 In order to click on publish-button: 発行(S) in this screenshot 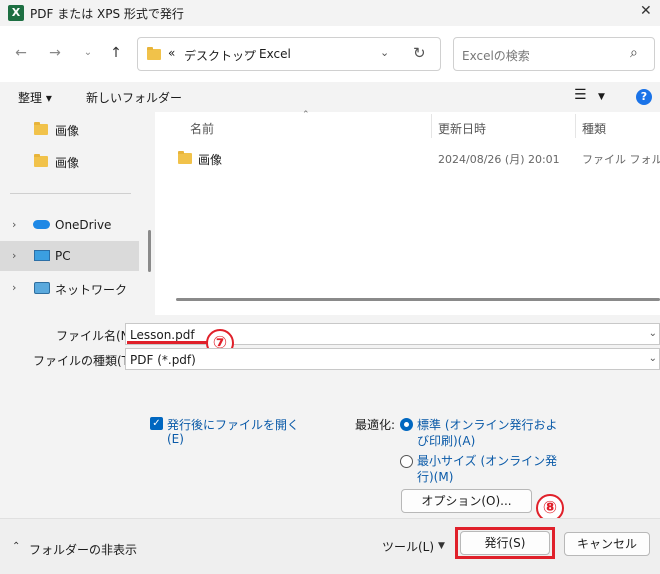, I will do `click(505, 543)`.